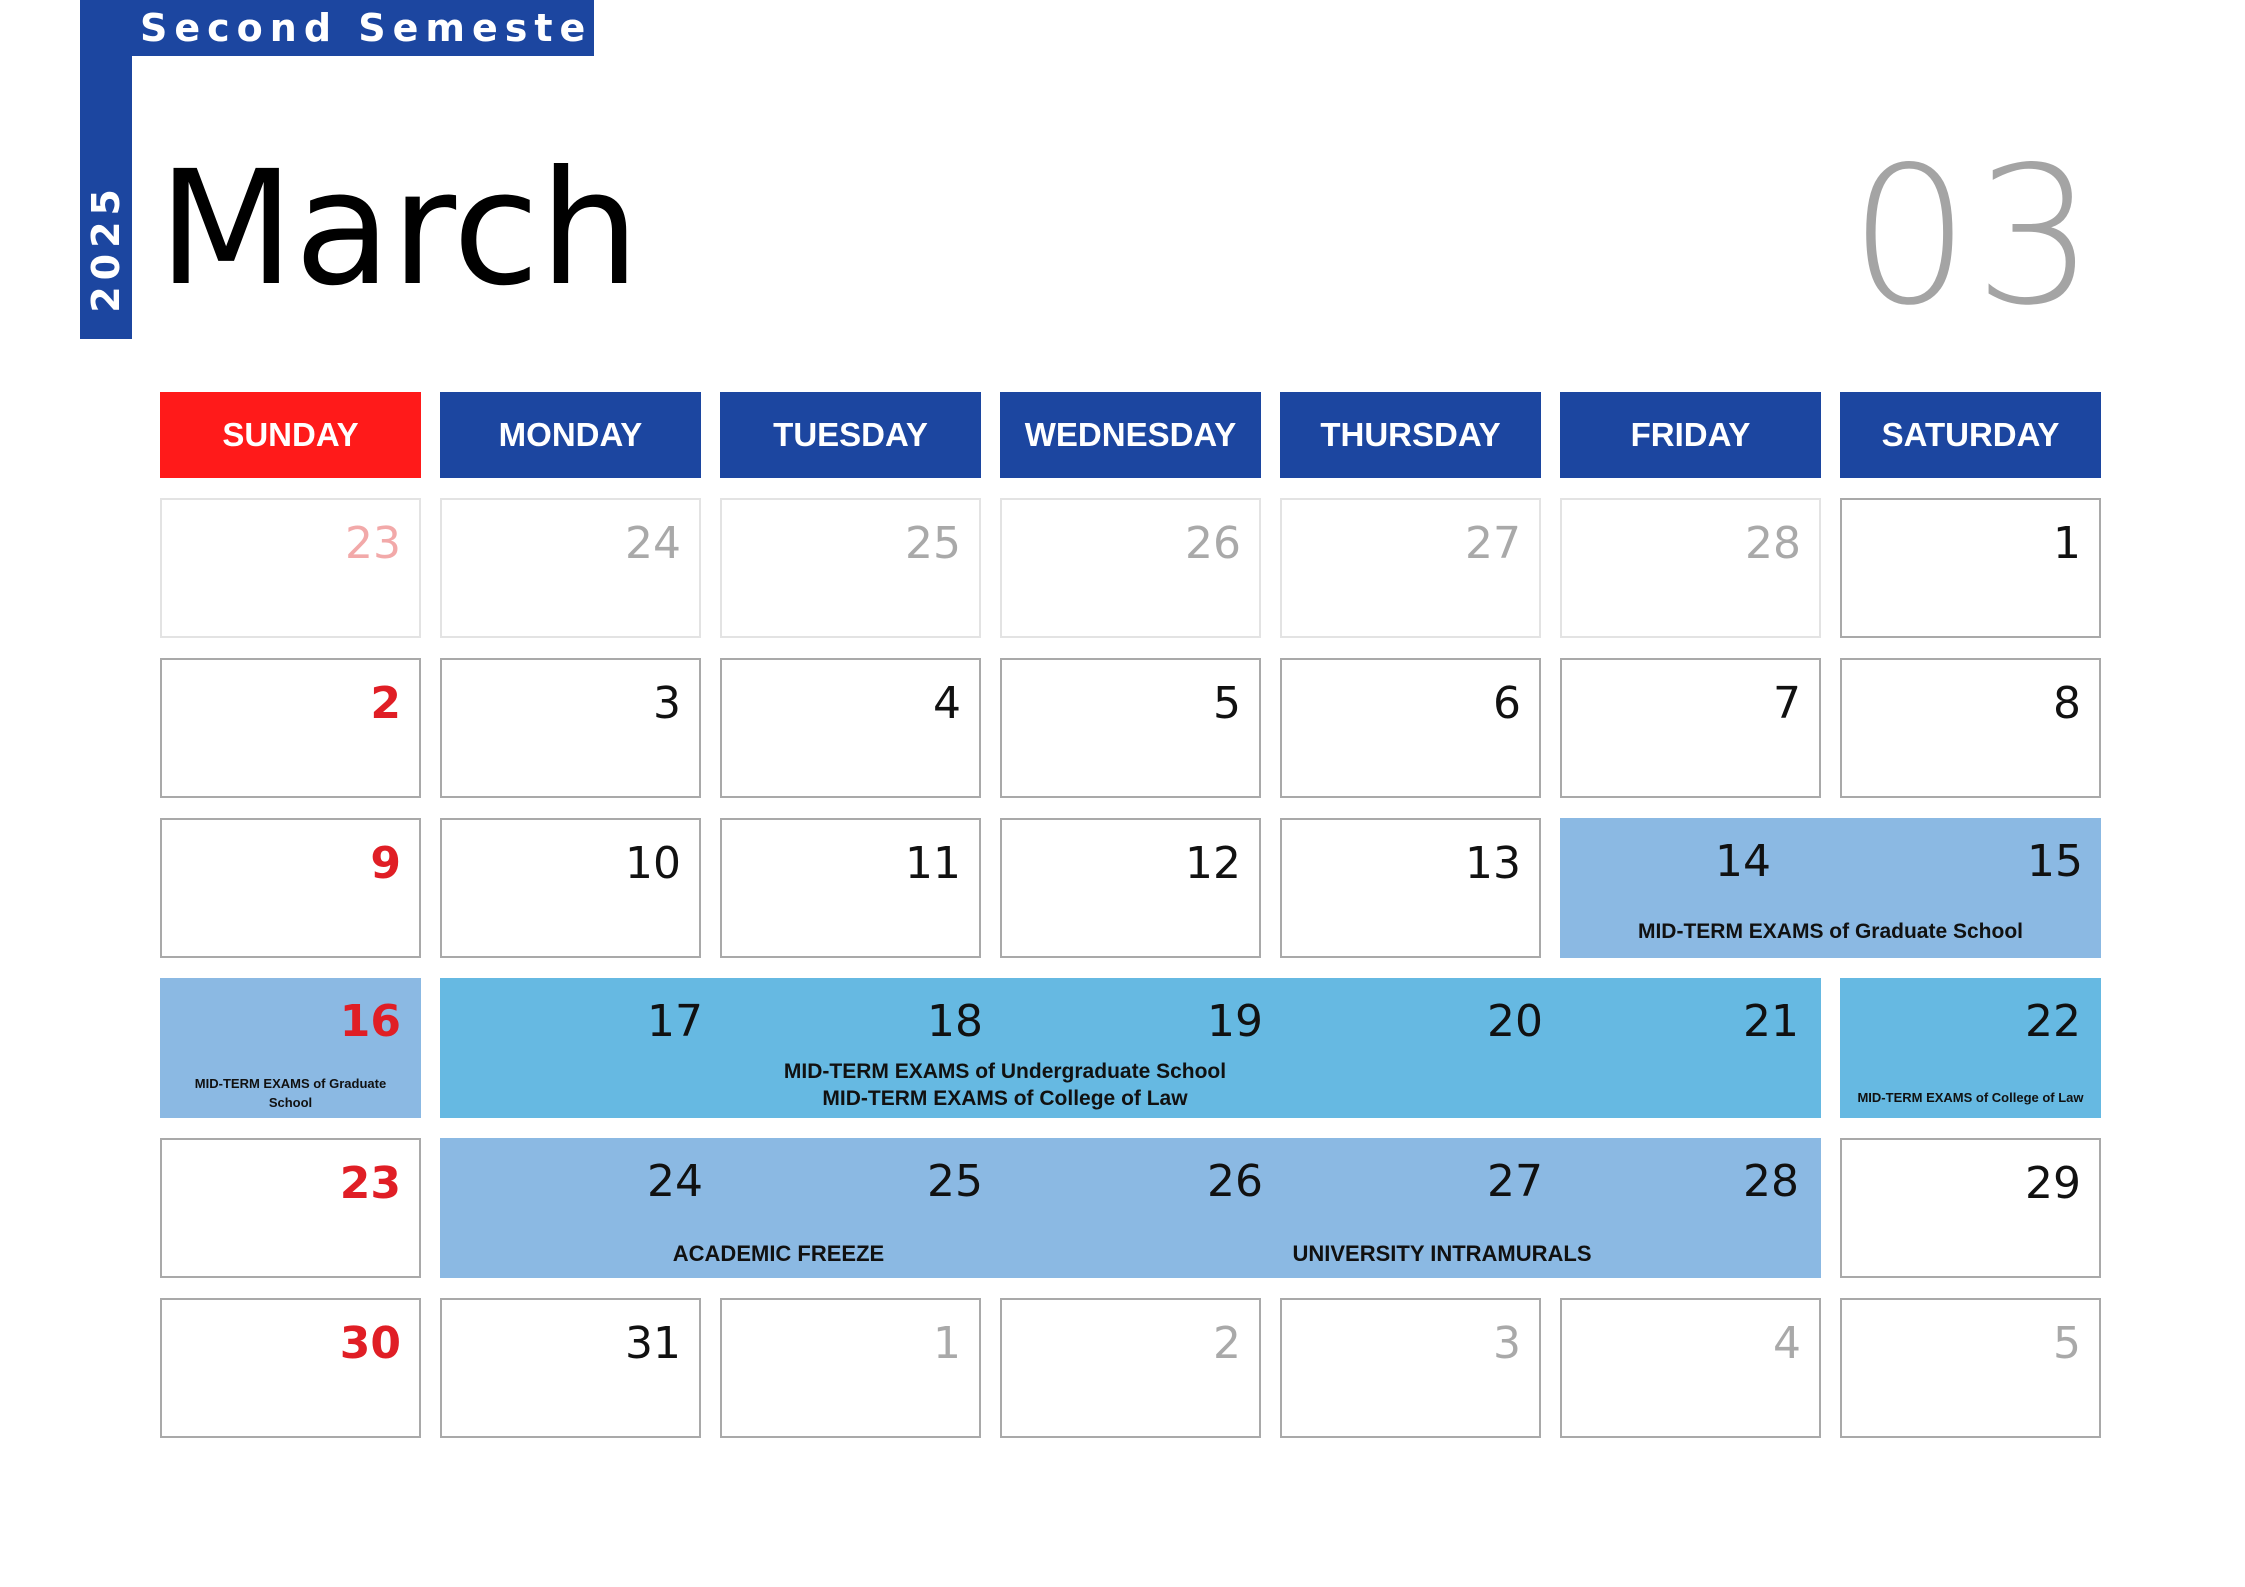 The width and height of the screenshot is (2245, 1587). I want to click on day-number: 7, so click(1787, 703).